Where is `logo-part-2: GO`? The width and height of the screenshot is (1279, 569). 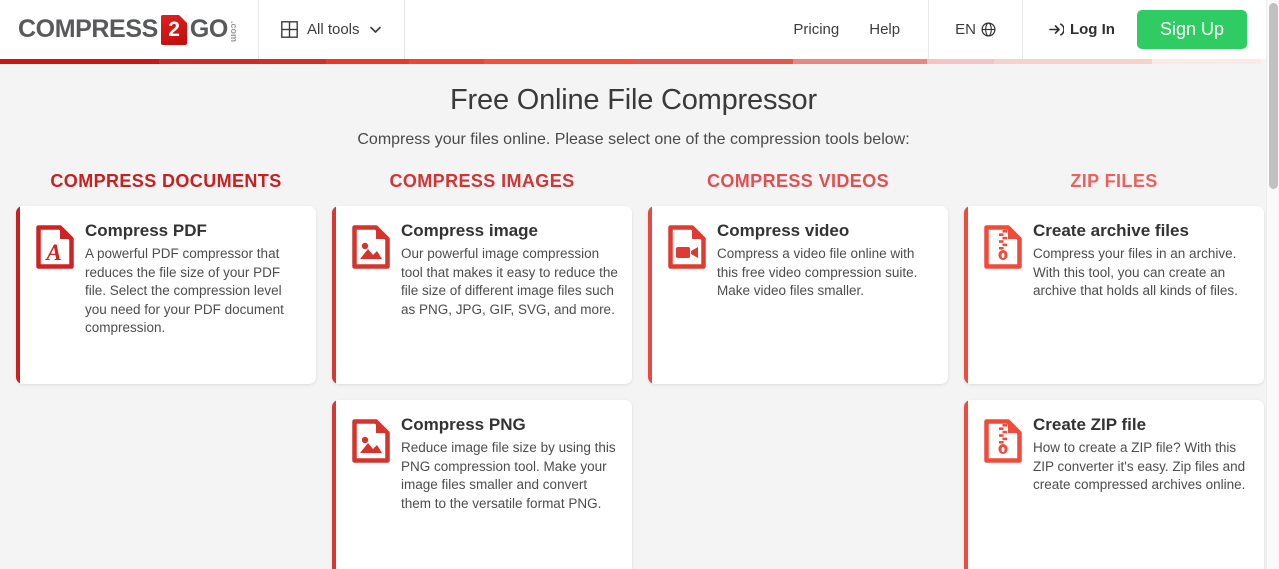
logo-part-2: GO is located at coordinates (208, 29).